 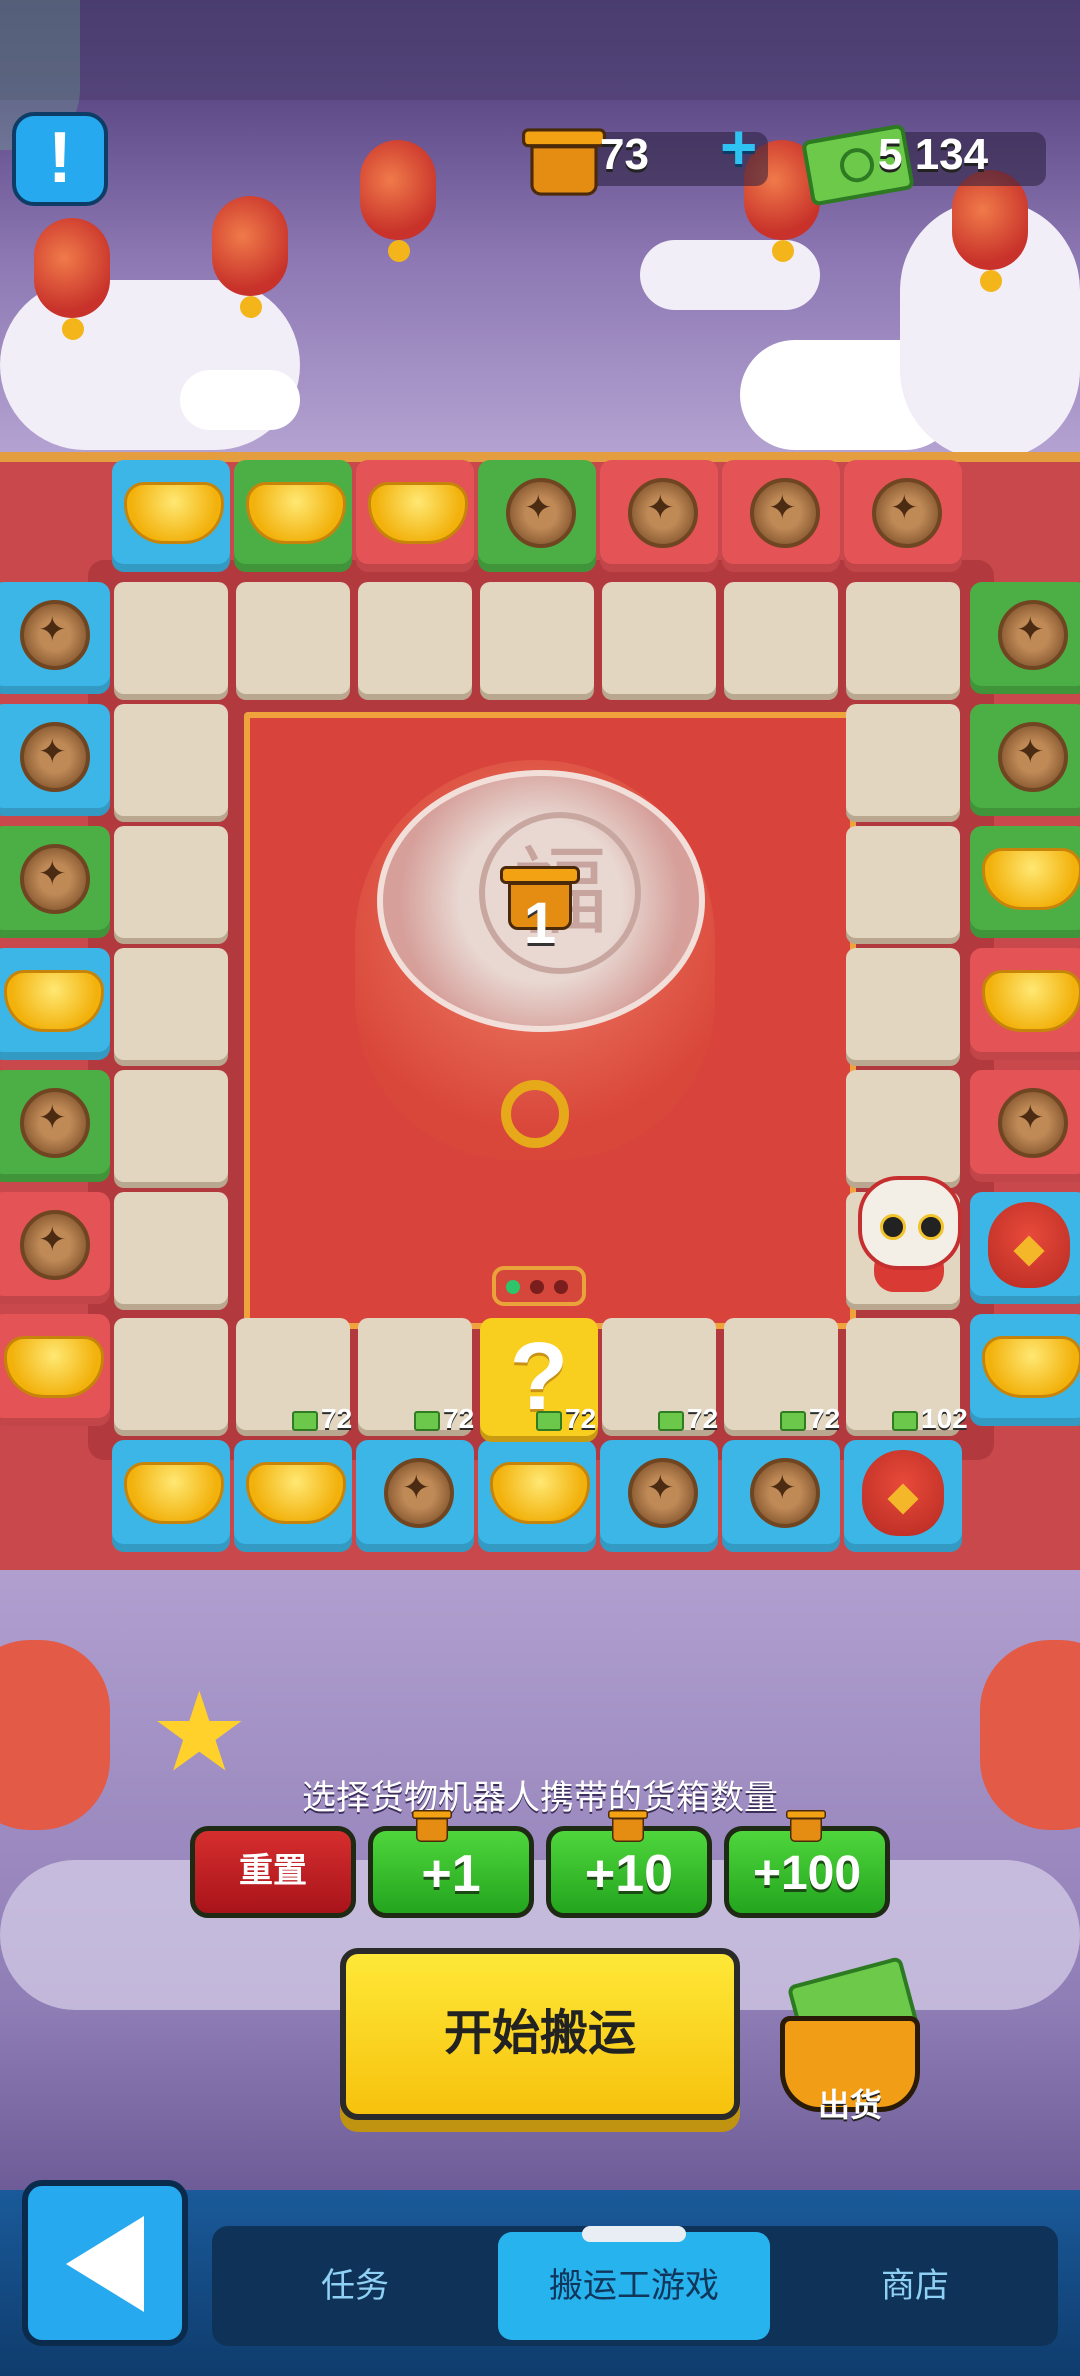 I want to click on drum: 福, so click(x=535, y=960).